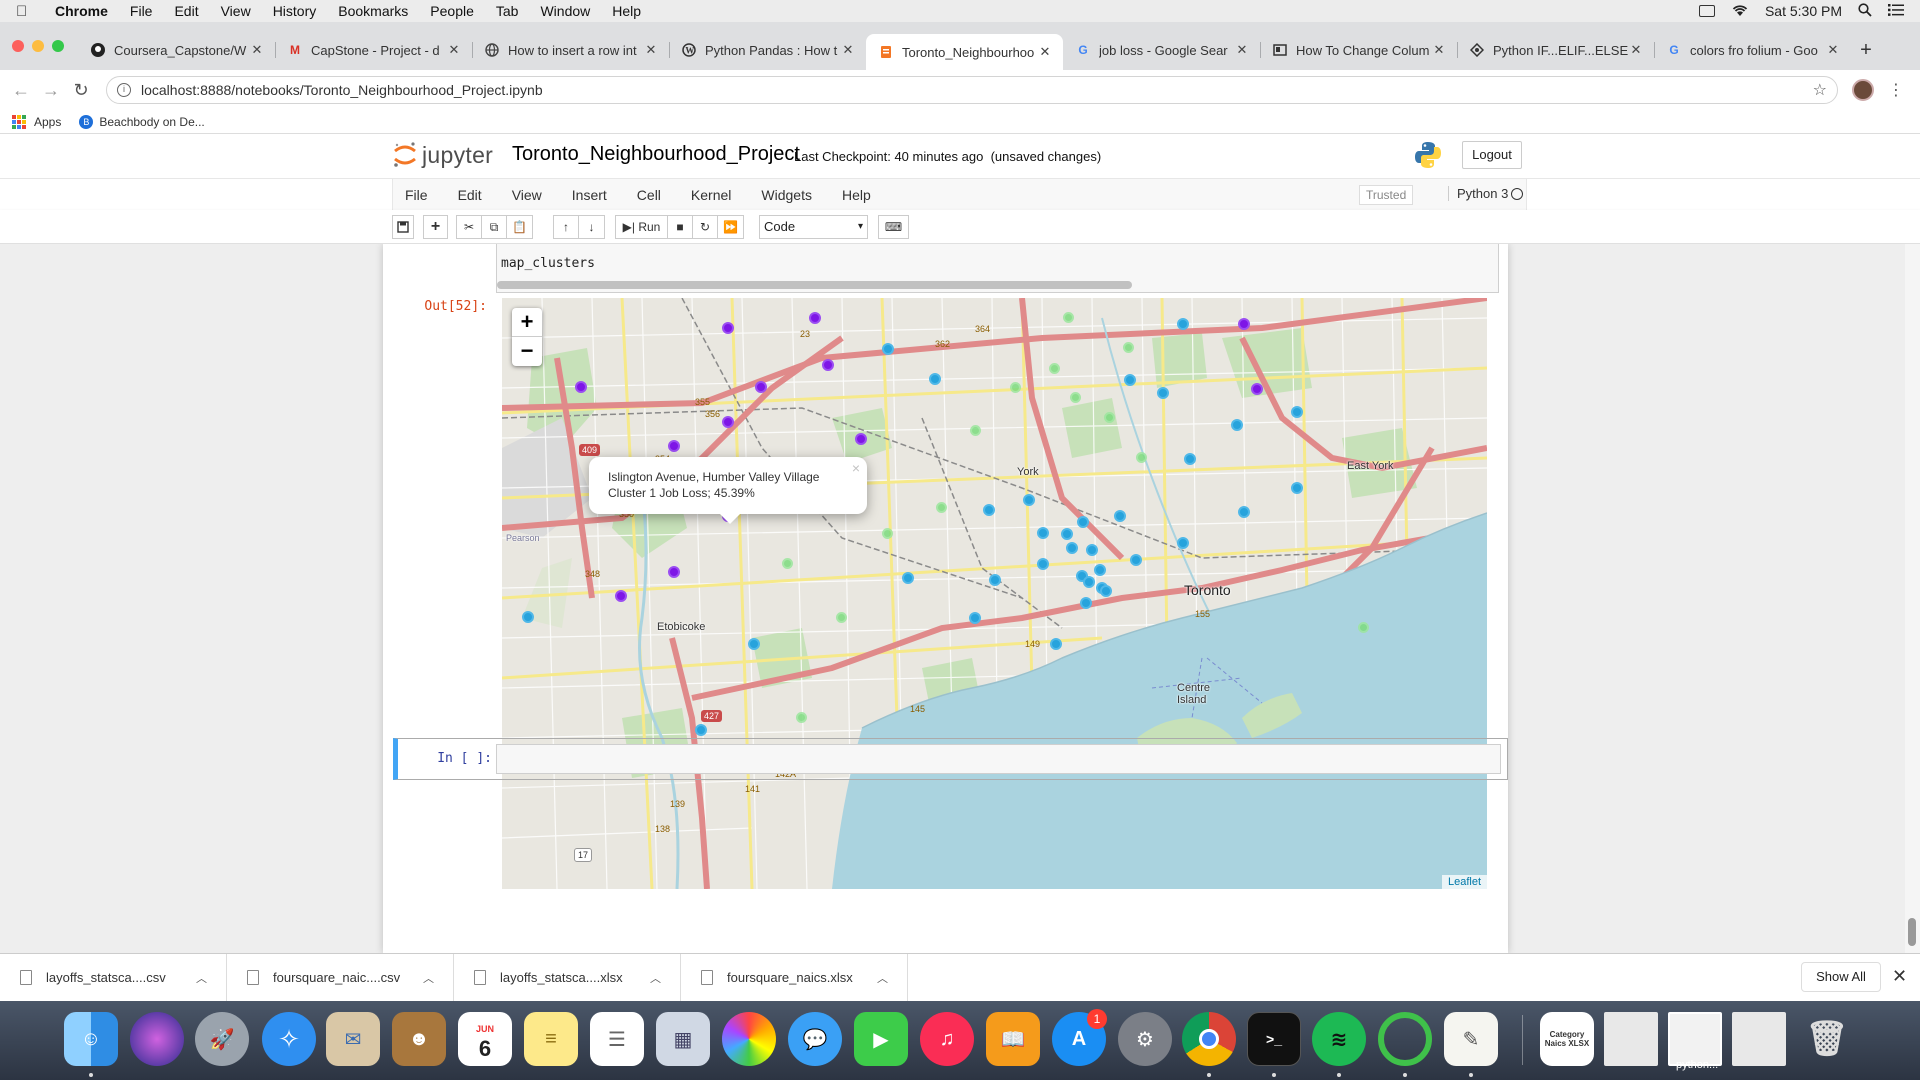  What do you see at coordinates (141, 11) in the screenshot?
I see `menu-file: File` at bounding box center [141, 11].